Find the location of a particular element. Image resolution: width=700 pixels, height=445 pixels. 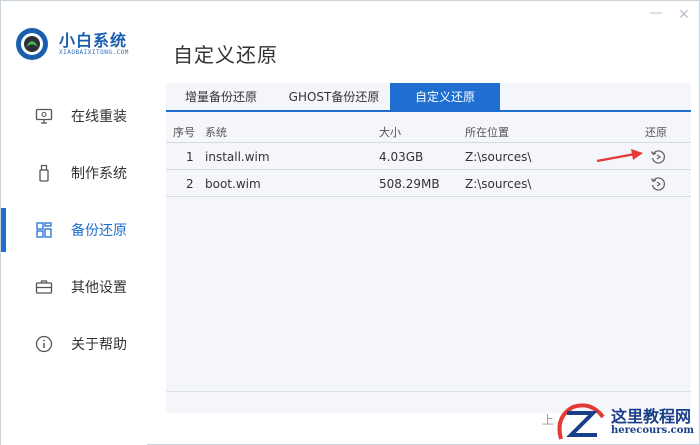

annotation-arrow-icon is located at coordinates (619, 156).